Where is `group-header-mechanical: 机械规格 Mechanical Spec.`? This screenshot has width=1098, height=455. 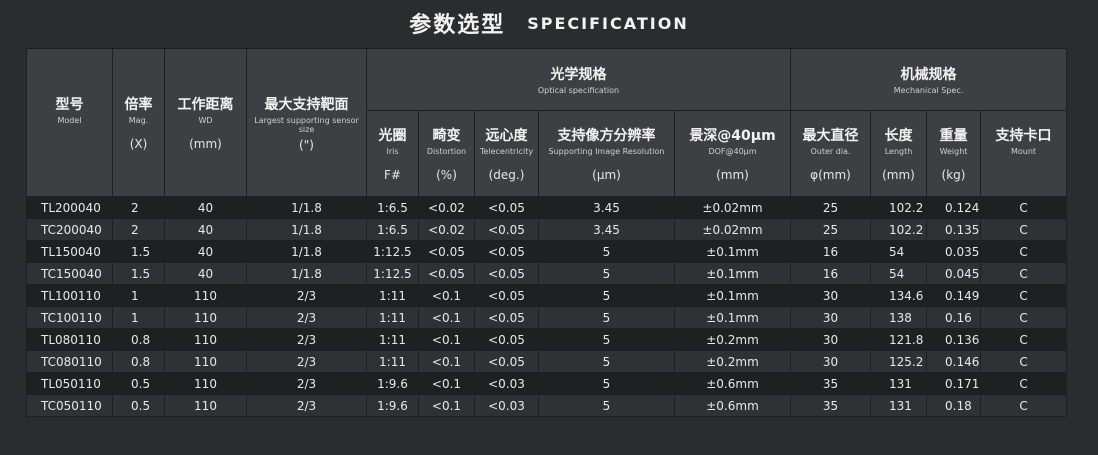
group-header-mechanical: 机械规格 Mechanical Spec. is located at coordinates (928, 79).